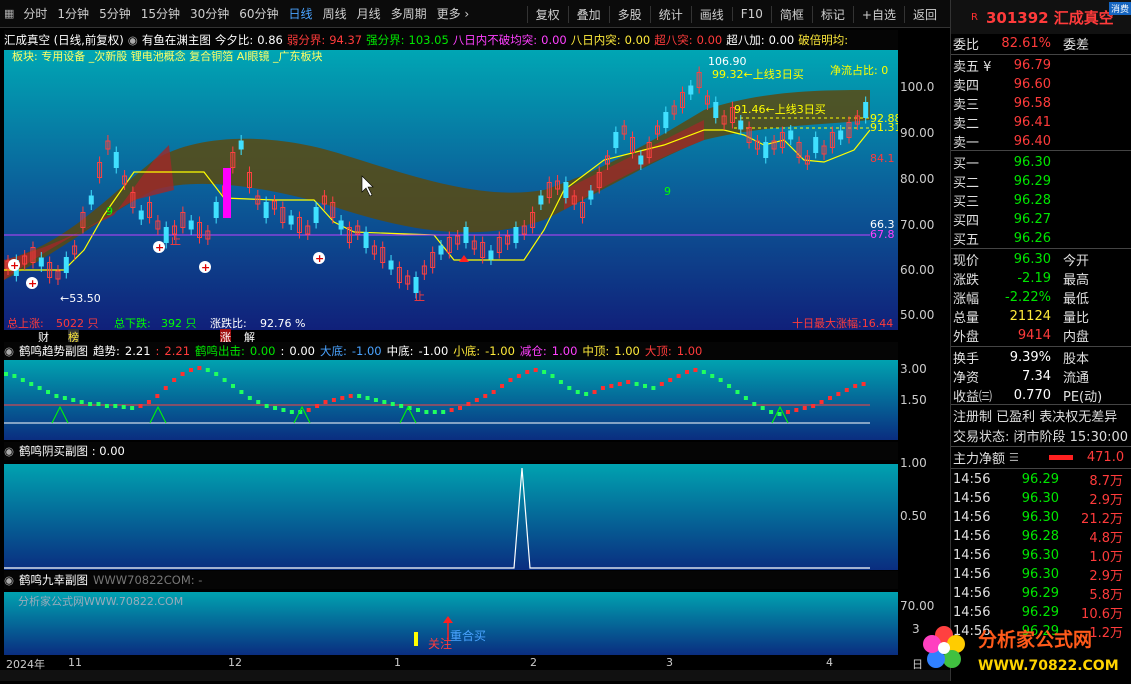 Image resolution: width=1131 pixels, height=684 pixels. I want to click on tab-30min: 30分钟, so click(209, 13).